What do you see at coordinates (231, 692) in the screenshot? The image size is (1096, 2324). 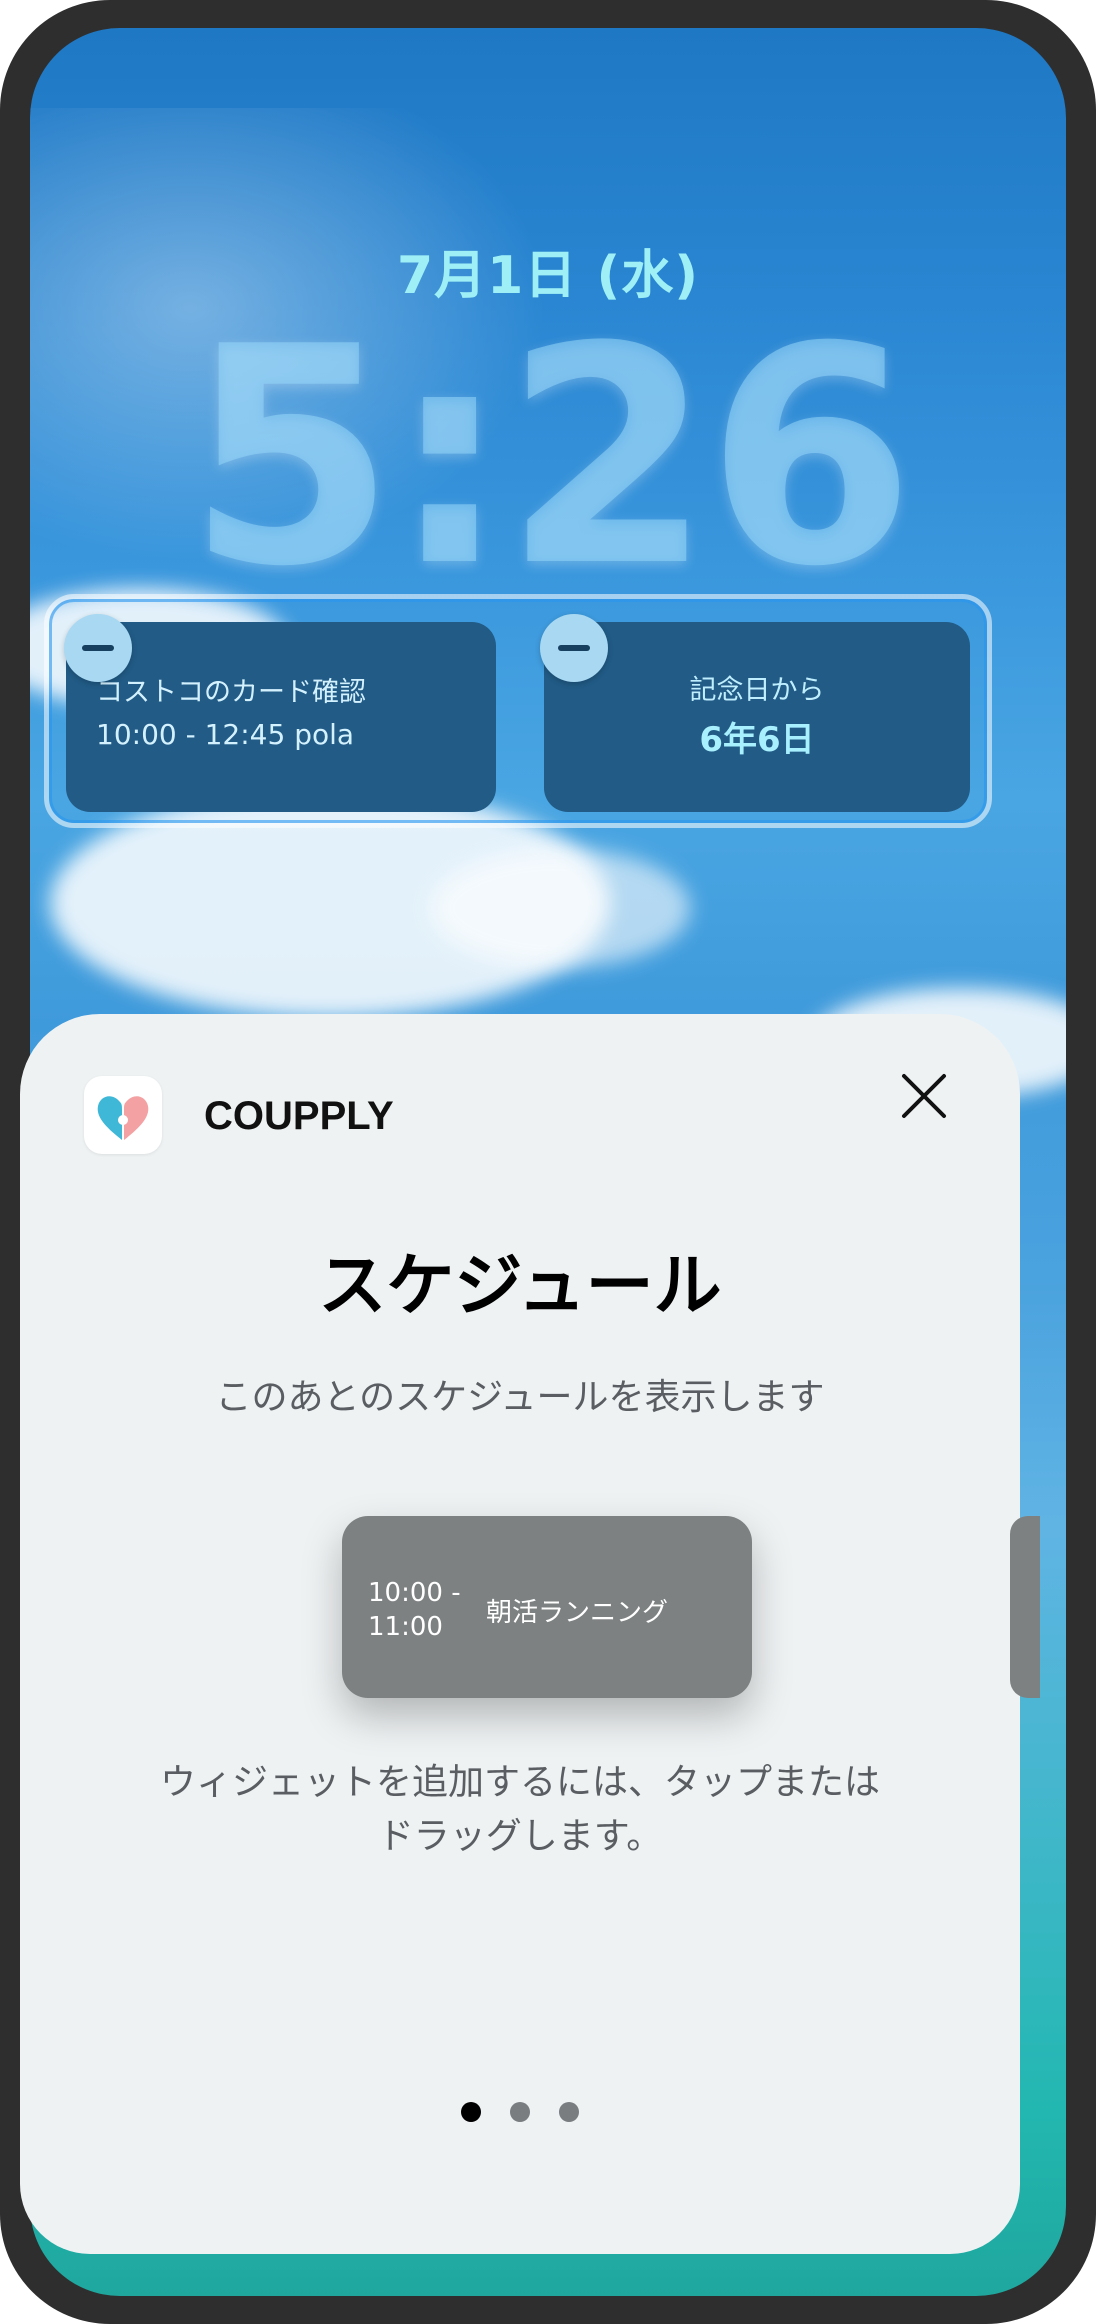 I see `widget-event-title: コストコのカード確認` at bounding box center [231, 692].